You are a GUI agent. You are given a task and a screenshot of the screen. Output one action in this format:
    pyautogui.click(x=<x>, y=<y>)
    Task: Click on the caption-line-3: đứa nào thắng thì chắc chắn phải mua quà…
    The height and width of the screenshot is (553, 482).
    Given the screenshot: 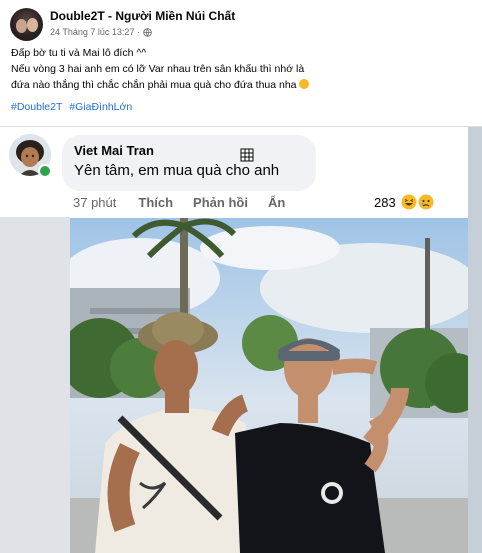 What is the action you would take?
    pyautogui.click(x=154, y=85)
    